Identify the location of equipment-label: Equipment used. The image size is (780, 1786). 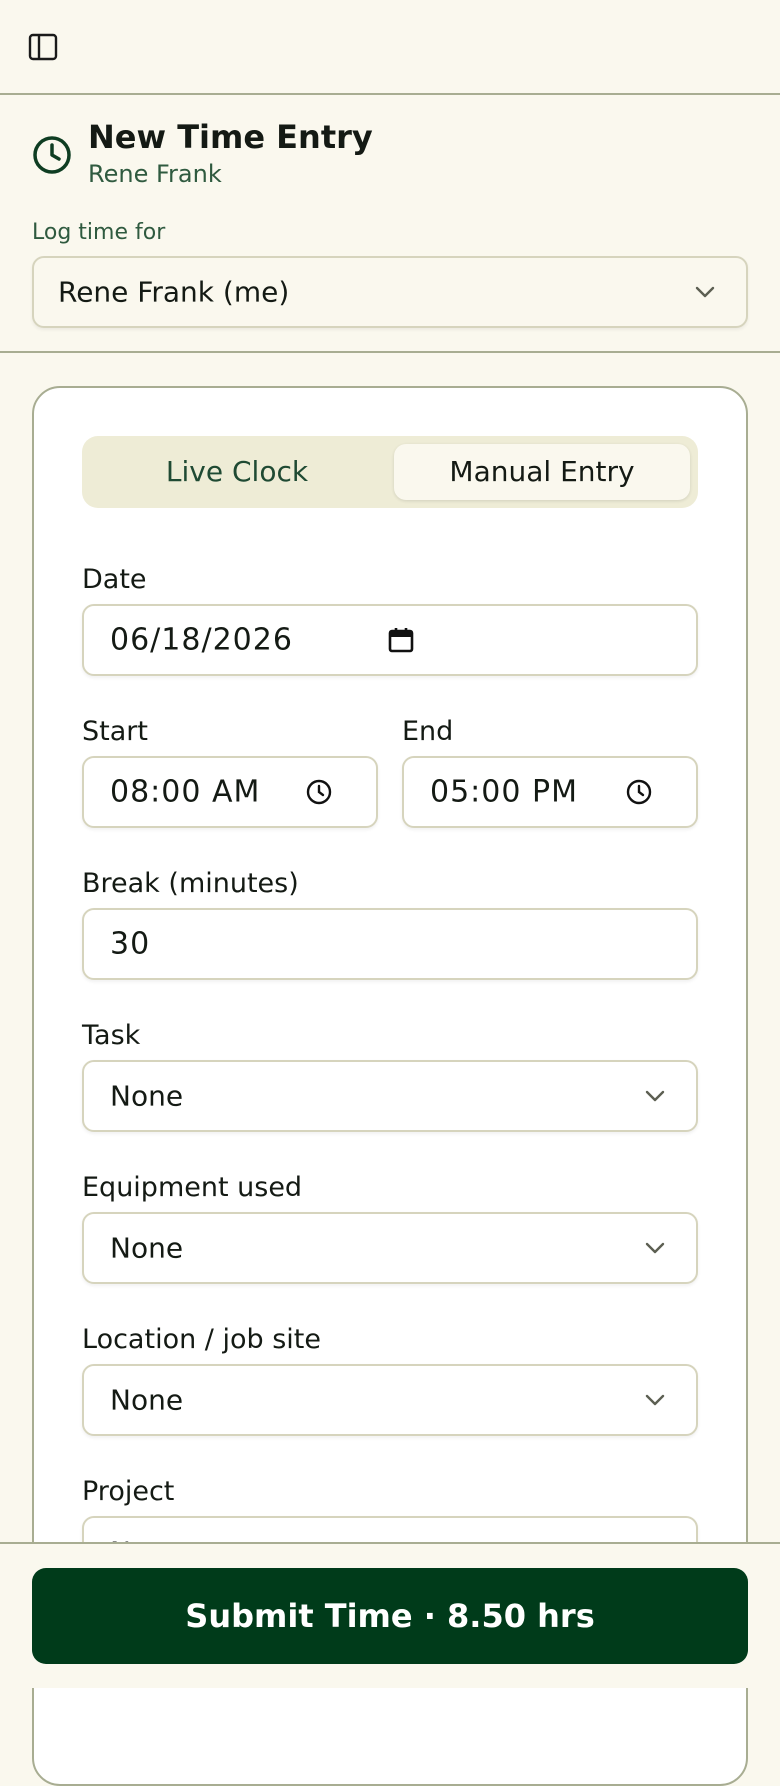
(192, 1187).